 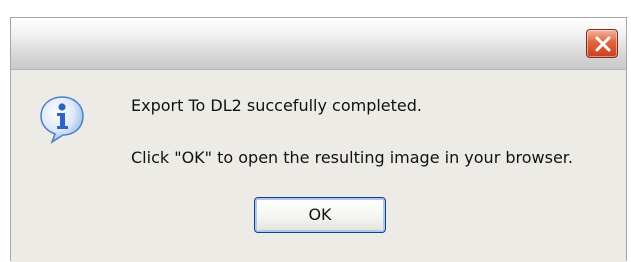 What do you see at coordinates (320, 215) in the screenshot?
I see `ok-button: OK` at bounding box center [320, 215].